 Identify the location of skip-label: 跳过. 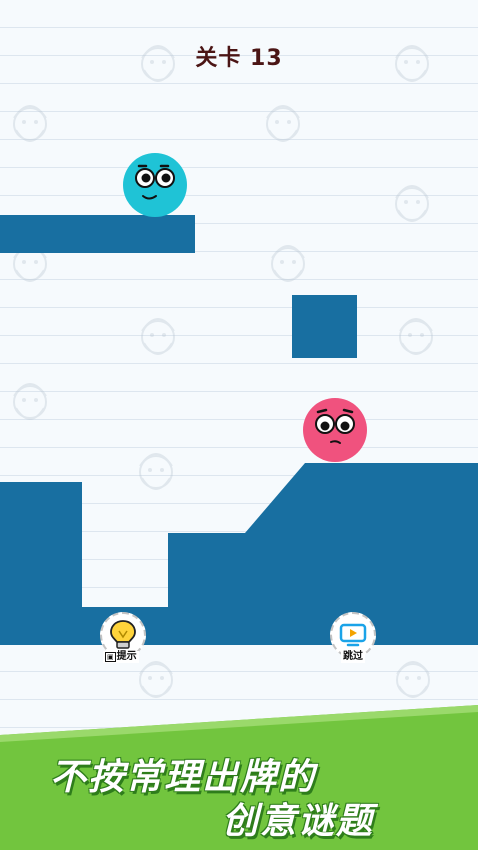
(353, 657).